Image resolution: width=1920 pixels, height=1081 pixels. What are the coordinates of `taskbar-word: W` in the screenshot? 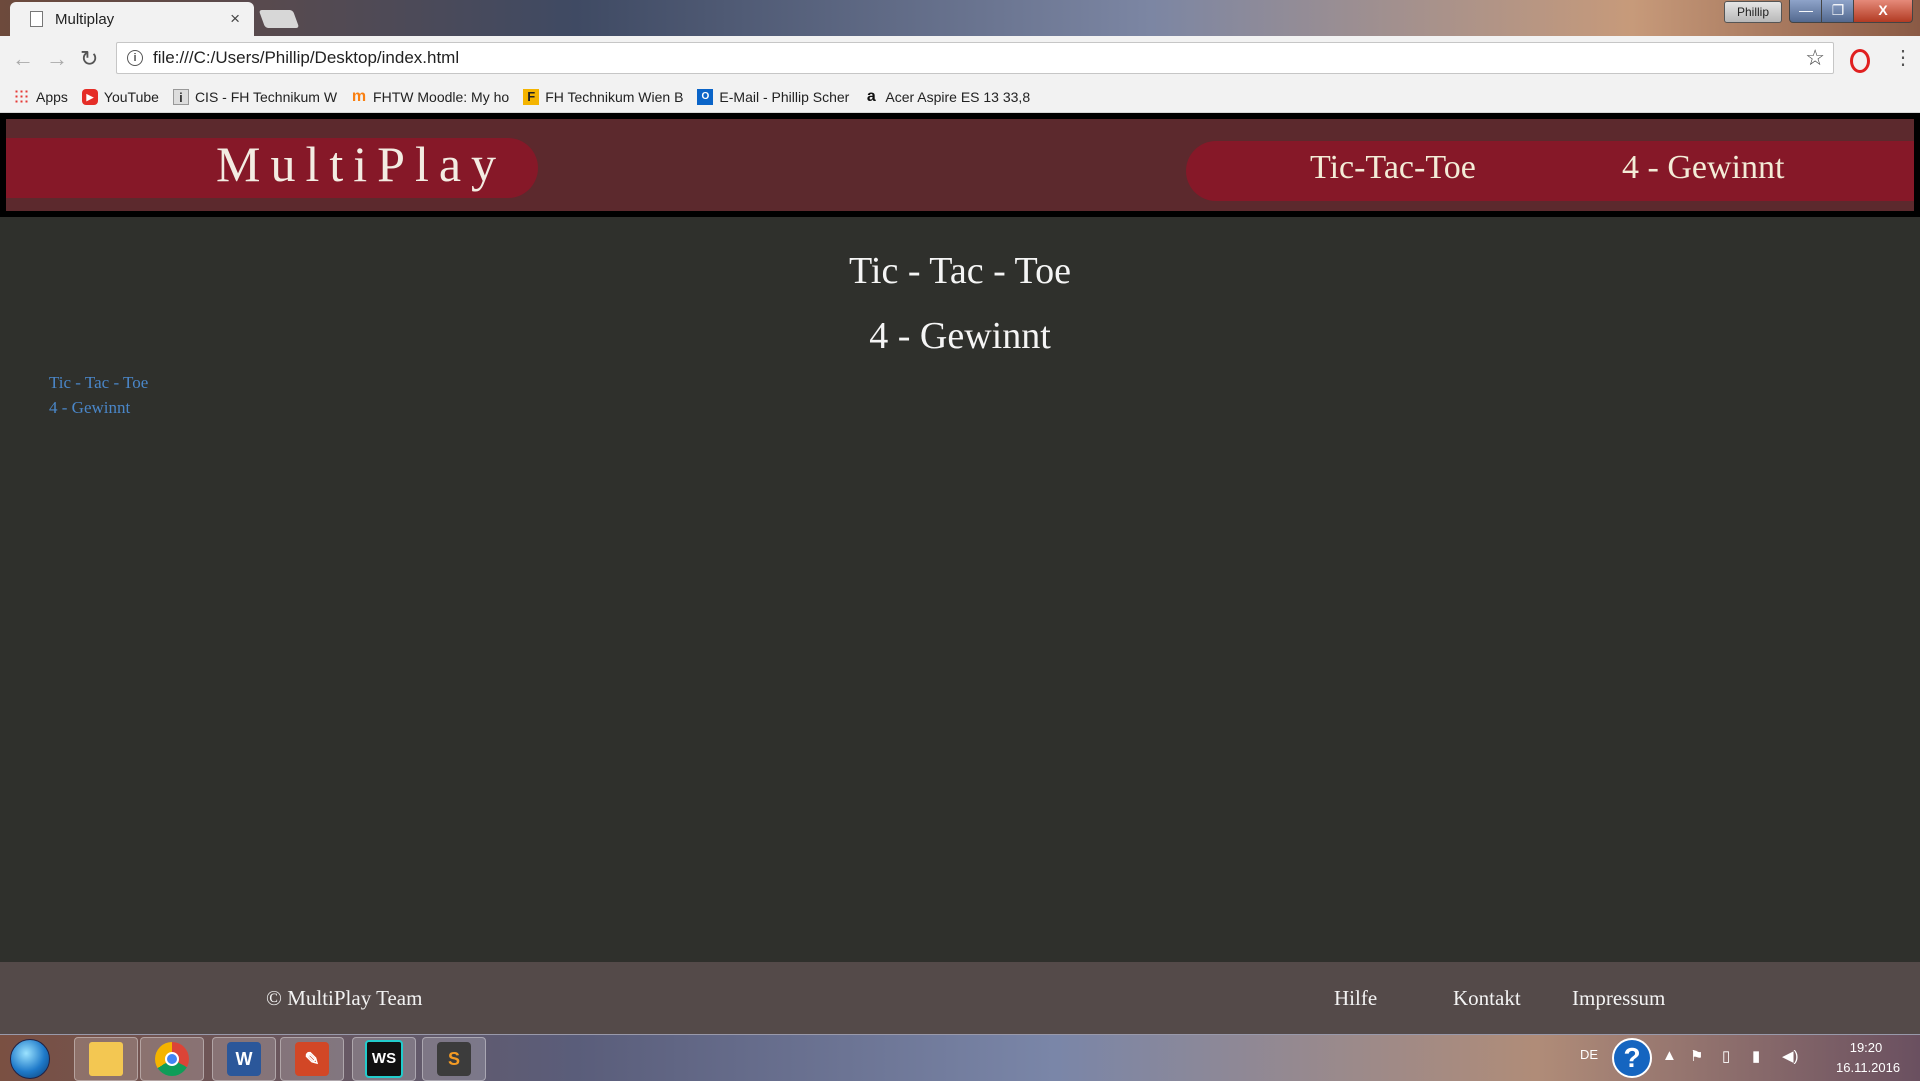 It's located at (244, 1059).